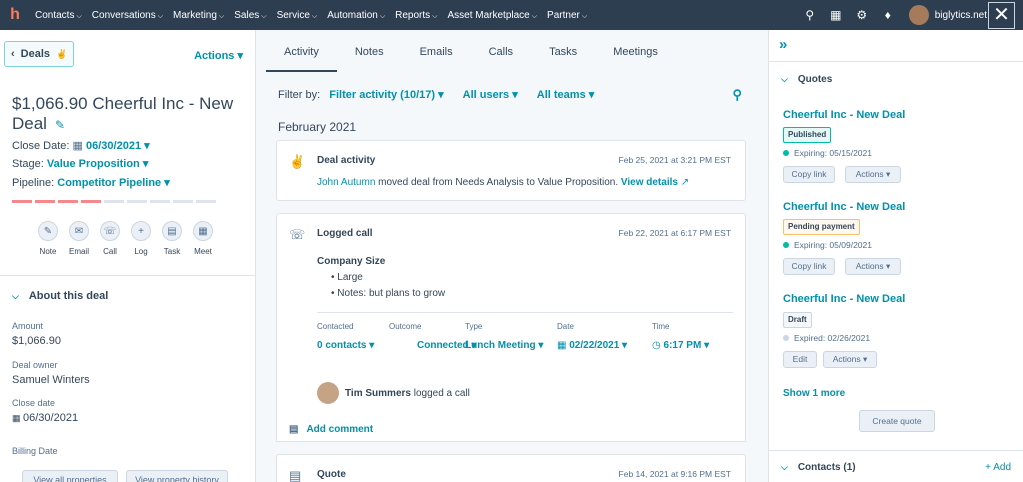 The height and width of the screenshot is (482, 1023). I want to click on all-users-dropdown: All users ▾, so click(490, 95).